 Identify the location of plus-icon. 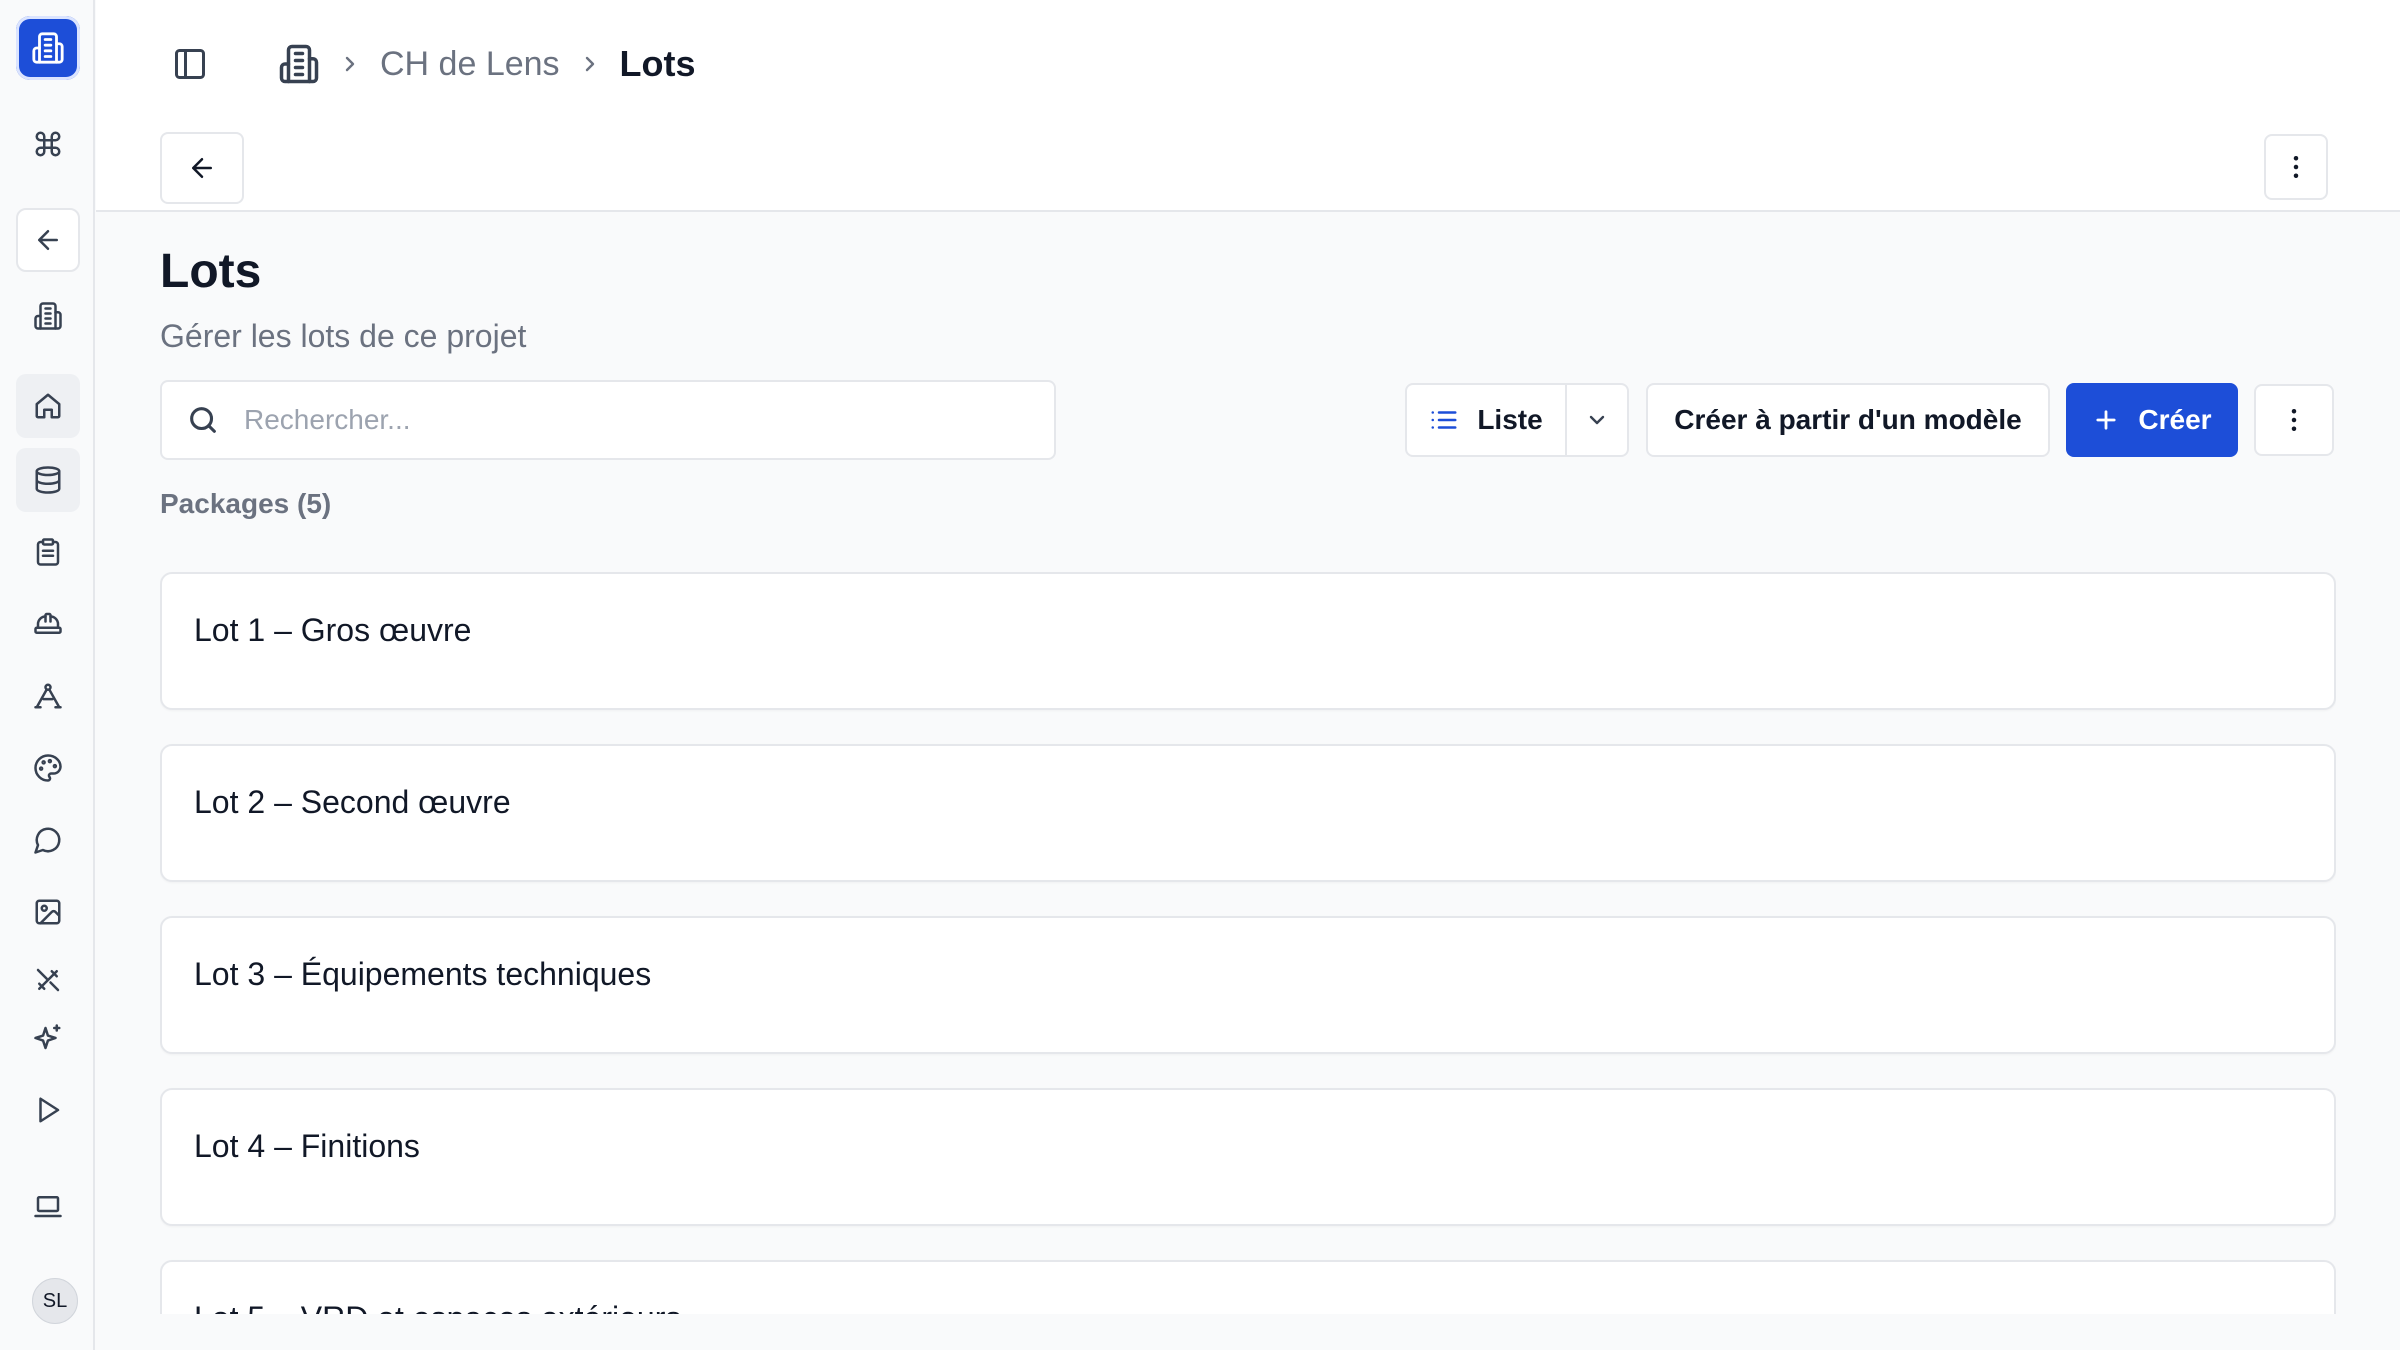
(2106, 420).